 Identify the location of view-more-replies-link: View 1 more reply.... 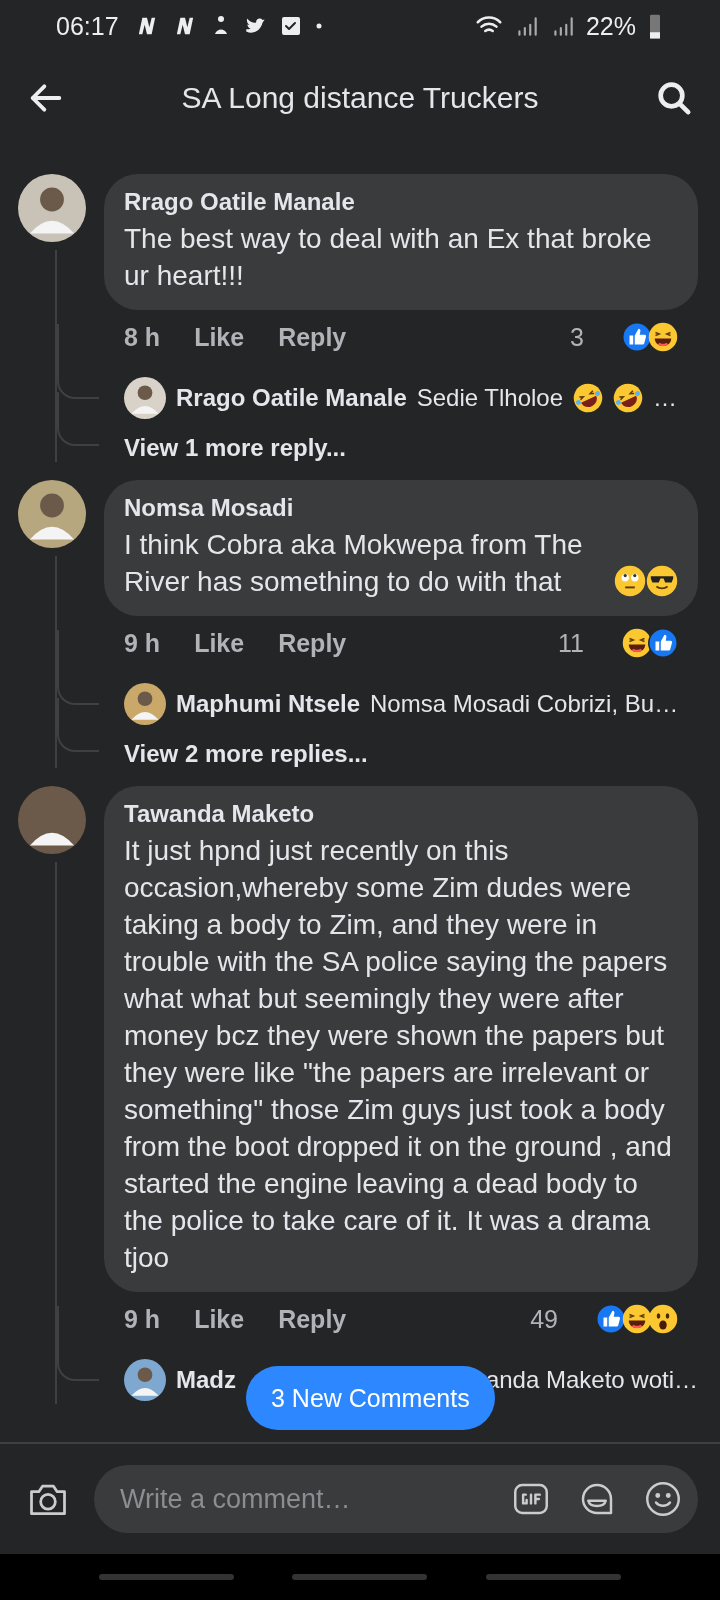
(235, 447).